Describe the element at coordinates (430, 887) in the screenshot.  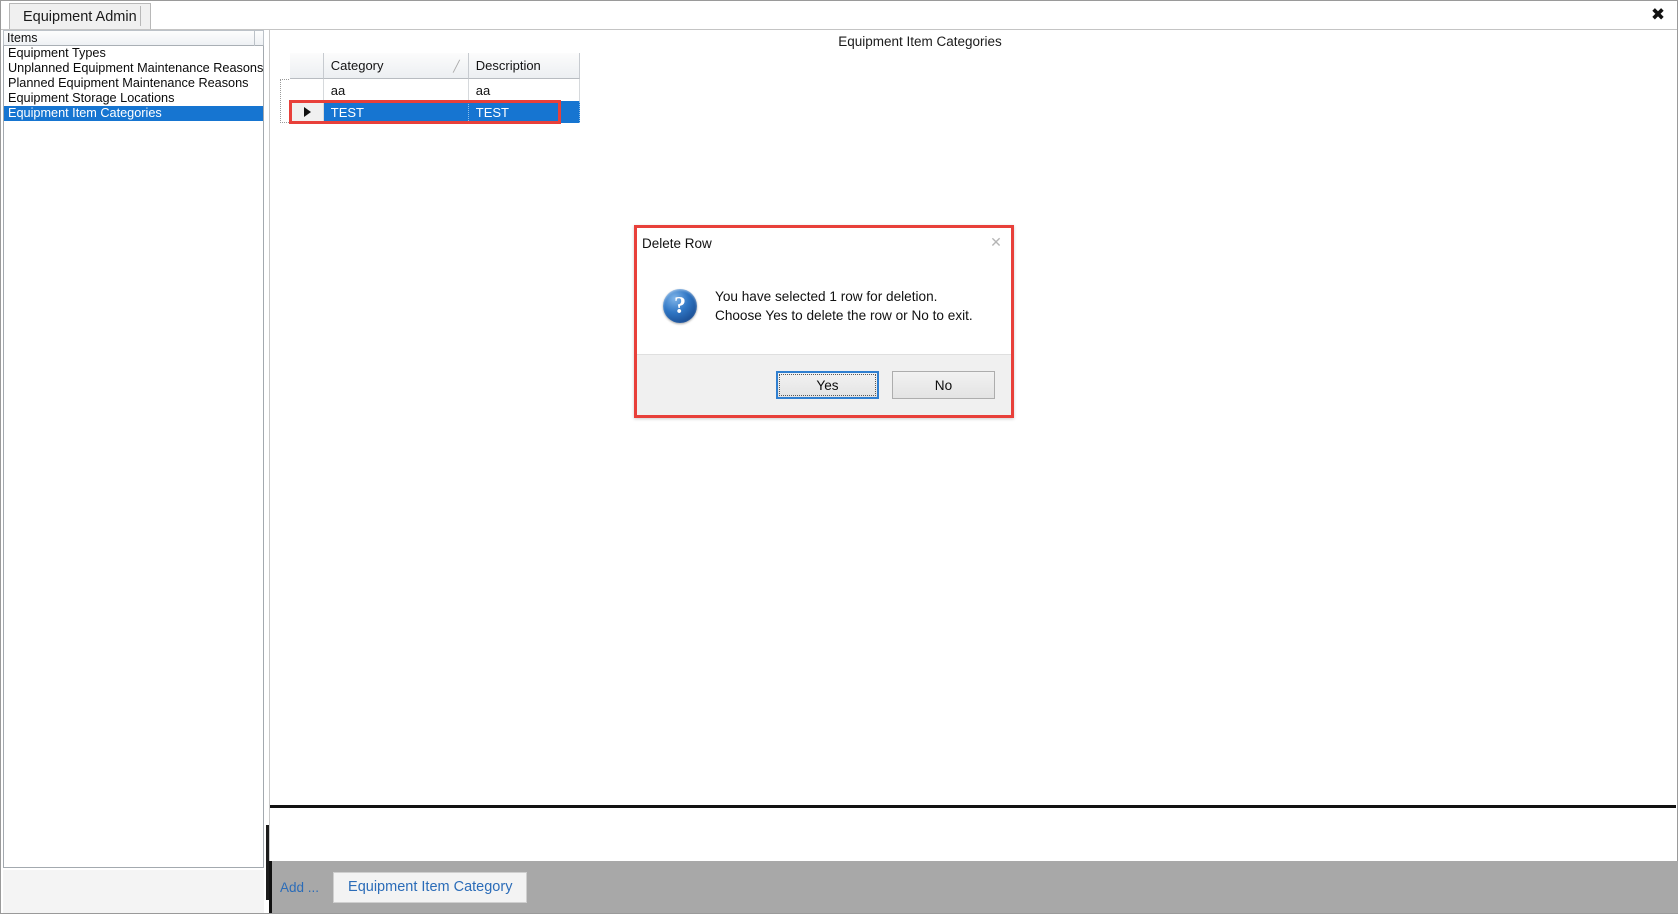
I see `add-equipment-item-category-button: Equipment Item Category` at that location.